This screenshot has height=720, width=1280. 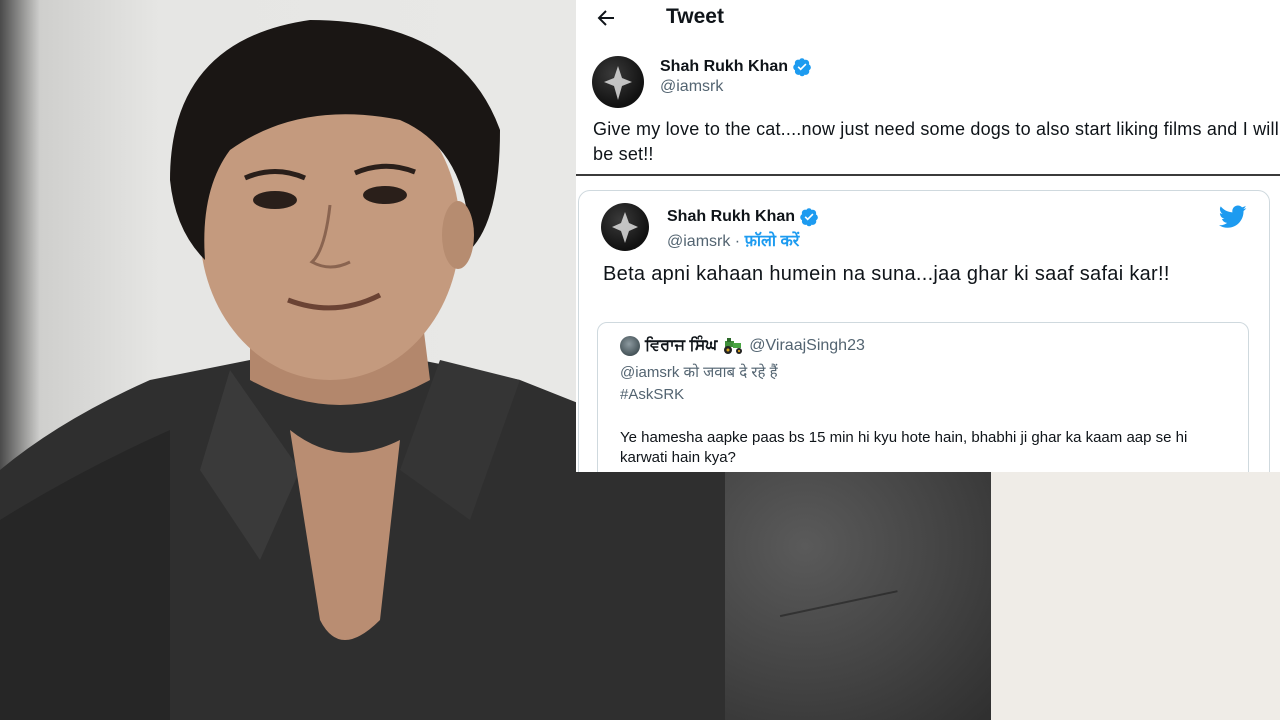 What do you see at coordinates (695, 16) in the screenshot?
I see `page-title: Tweet` at bounding box center [695, 16].